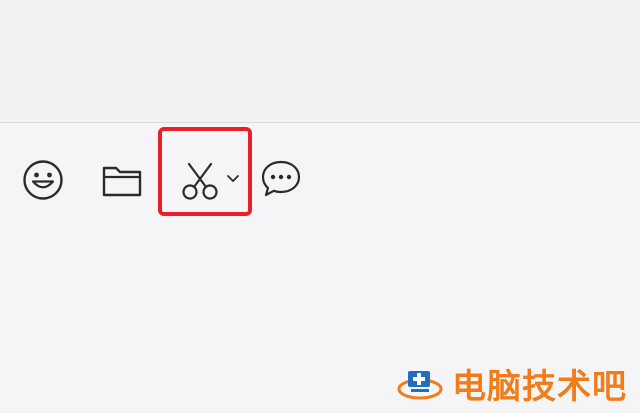  I want to click on send-file-button, so click(122, 180).